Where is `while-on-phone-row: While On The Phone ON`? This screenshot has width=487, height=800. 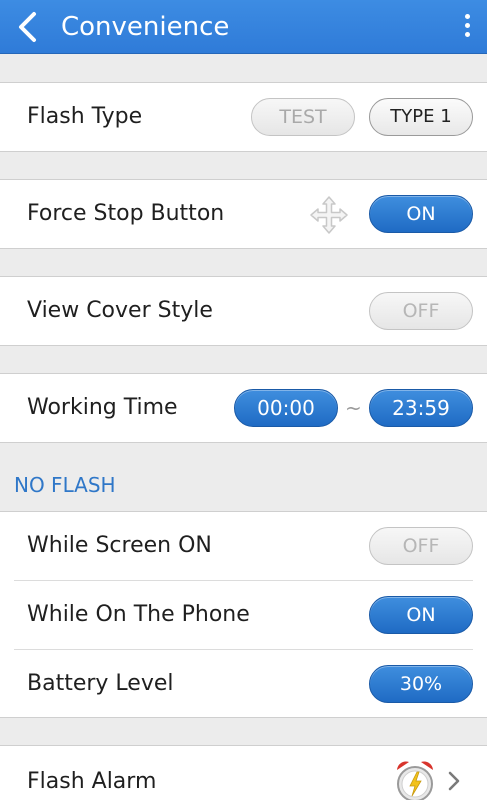 while-on-phone-row: While On The Phone ON is located at coordinates (243, 615).